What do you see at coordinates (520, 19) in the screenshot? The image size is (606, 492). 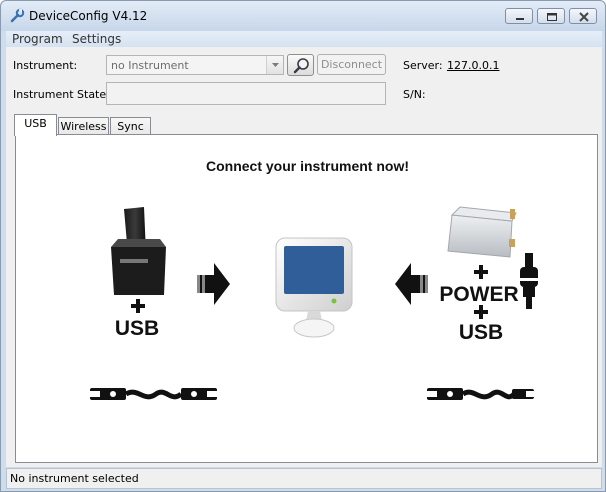 I see `minimize-icon` at bounding box center [520, 19].